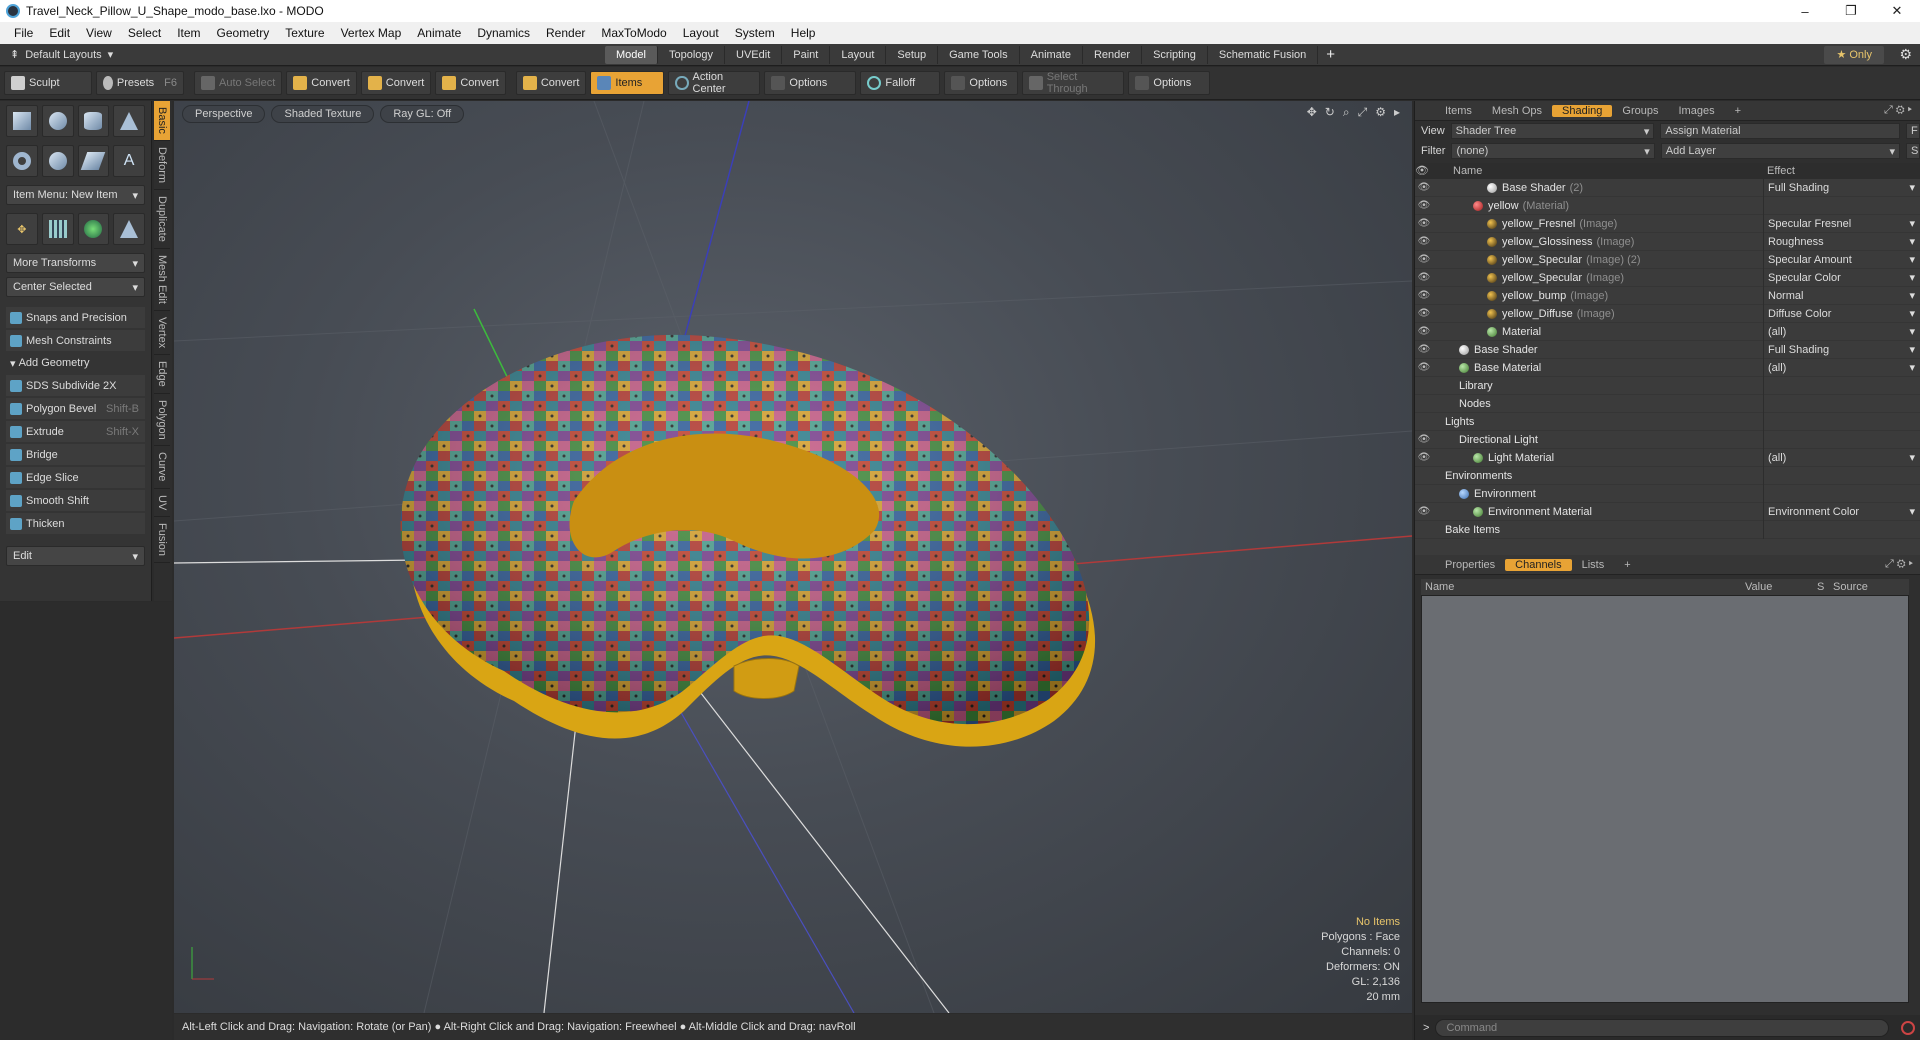 The image size is (1920, 1040). I want to click on fit-icon: ⤢, so click(1363, 112).